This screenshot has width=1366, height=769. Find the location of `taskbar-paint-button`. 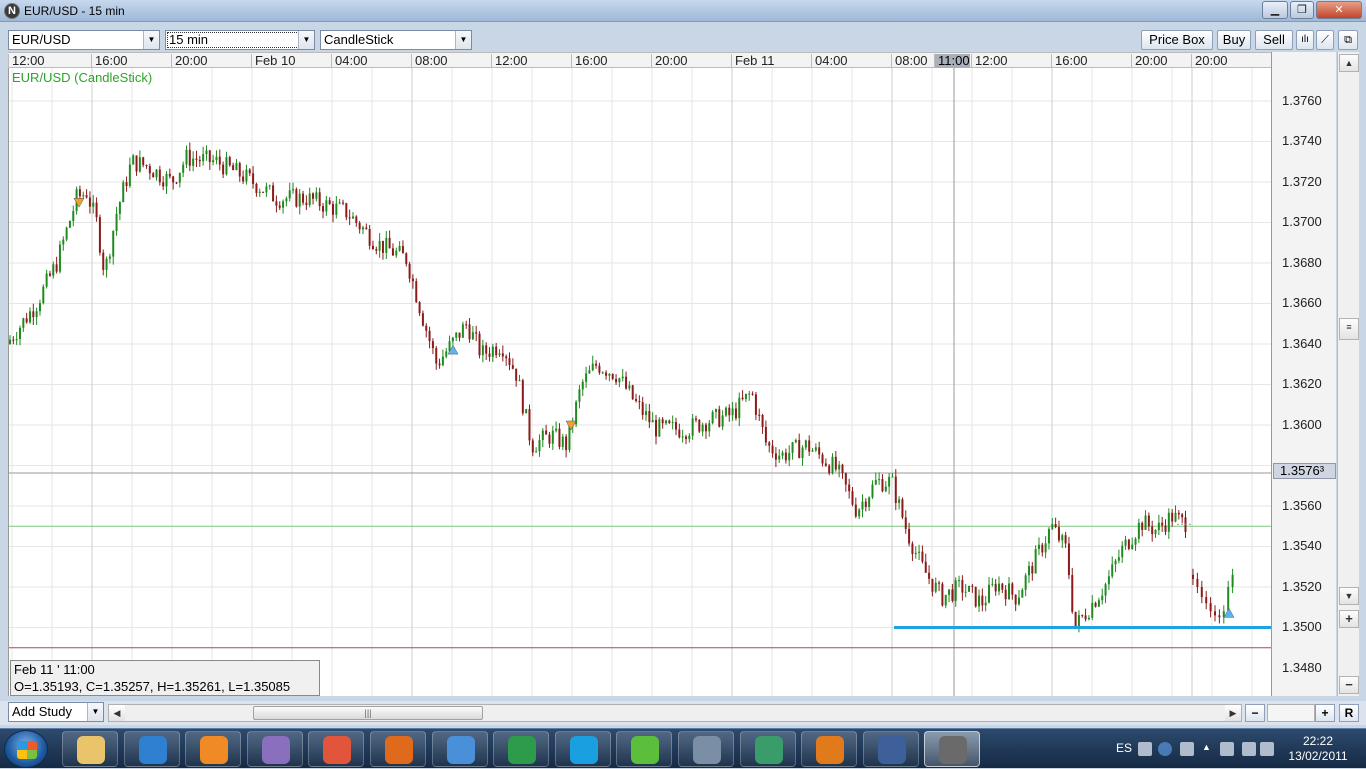

taskbar-paint-button is located at coordinates (274, 749).